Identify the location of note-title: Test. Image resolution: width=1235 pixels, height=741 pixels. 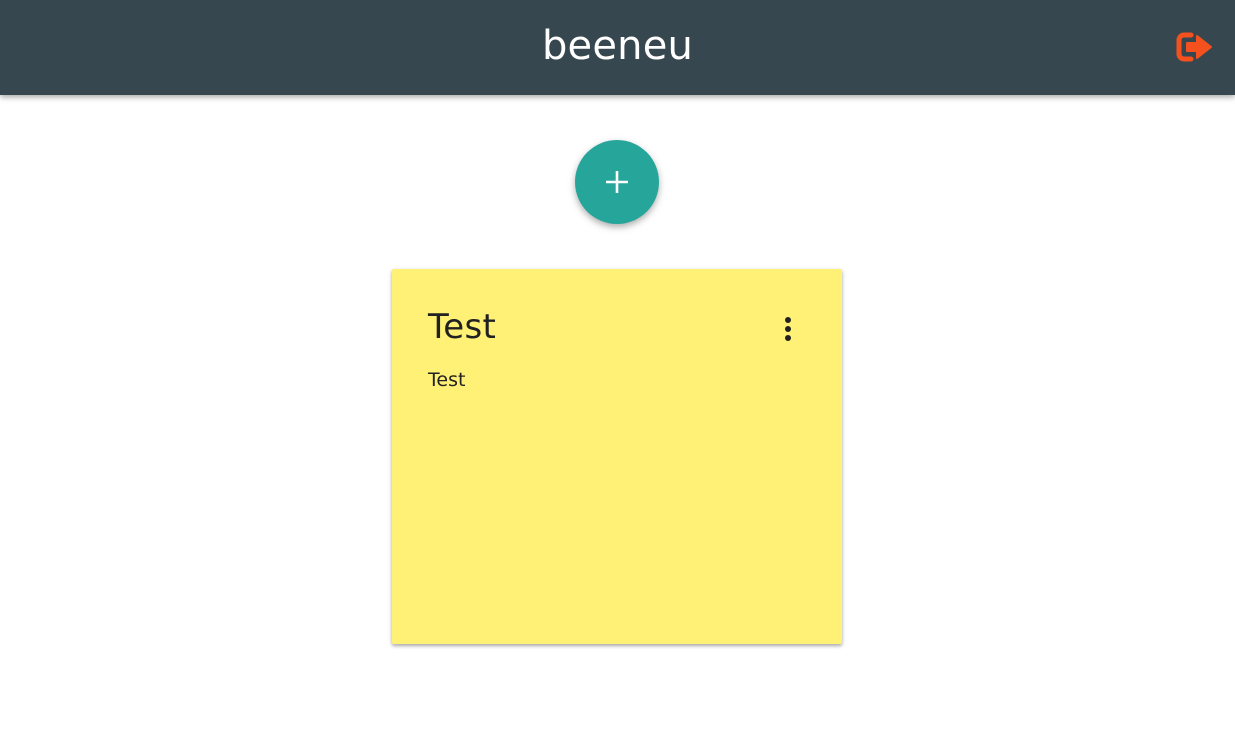
(462, 327).